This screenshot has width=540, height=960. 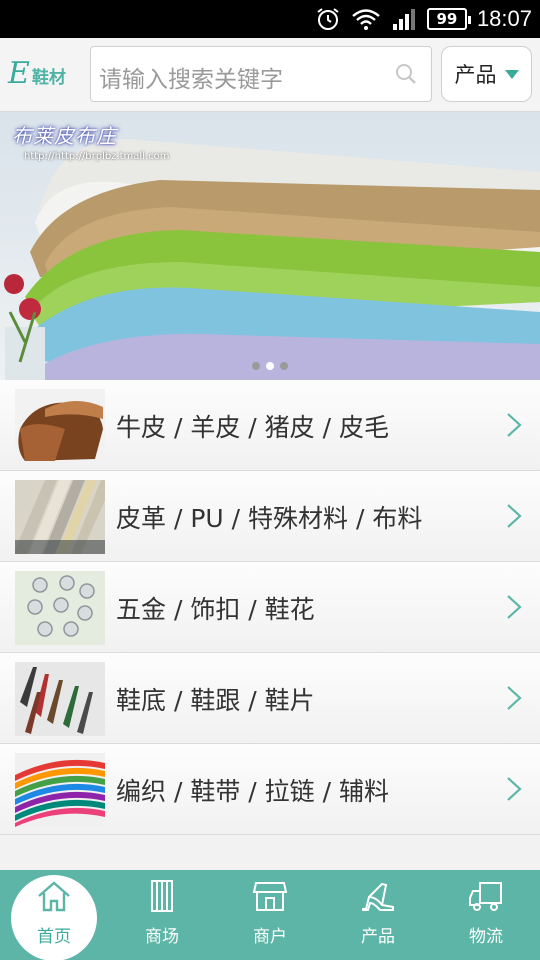 What do you see at coordinates (60, 517) in the screenshot?
I see `pu-rolls-thumbnail` at bounding box center [60, 517].